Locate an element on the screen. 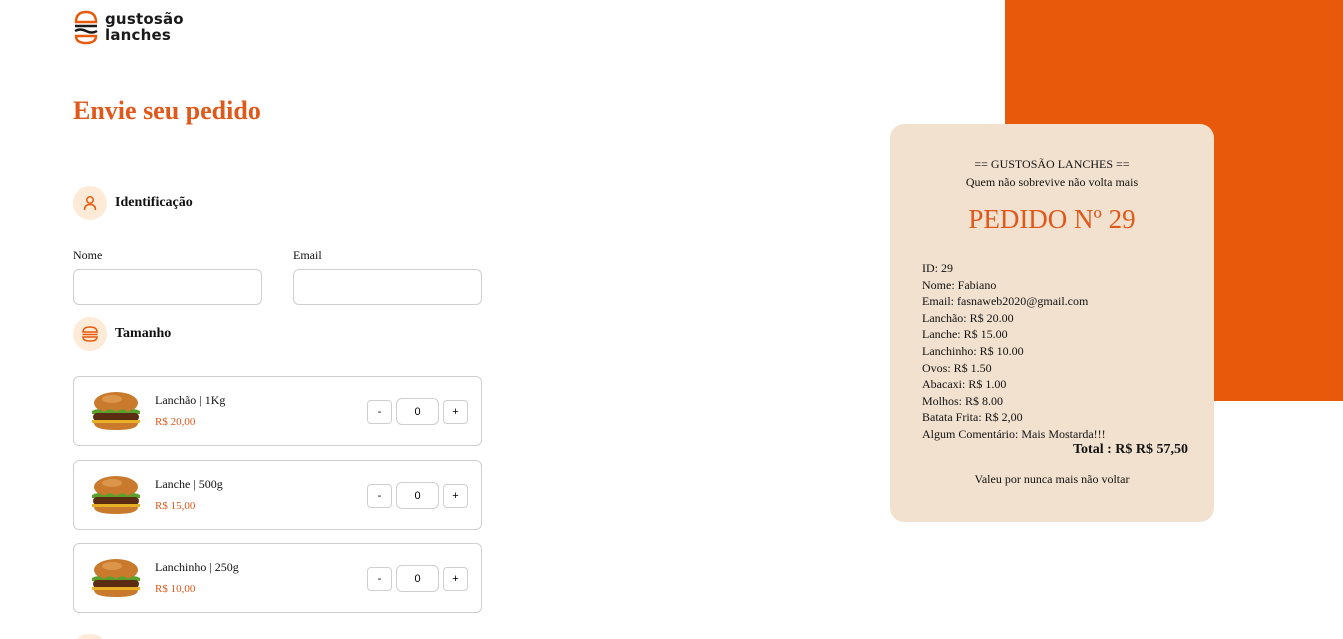 This screenshot has height=639, width=1343. product-price: R$ 15,00 is located at coordinates (175, 506).